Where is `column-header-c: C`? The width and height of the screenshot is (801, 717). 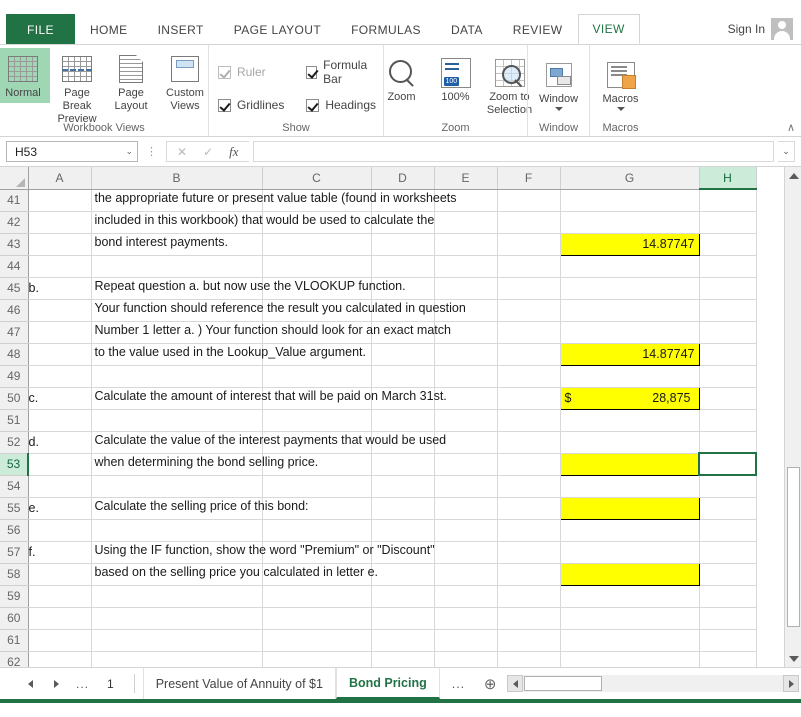 column-header-c: C is located at coordinates (317, 178).